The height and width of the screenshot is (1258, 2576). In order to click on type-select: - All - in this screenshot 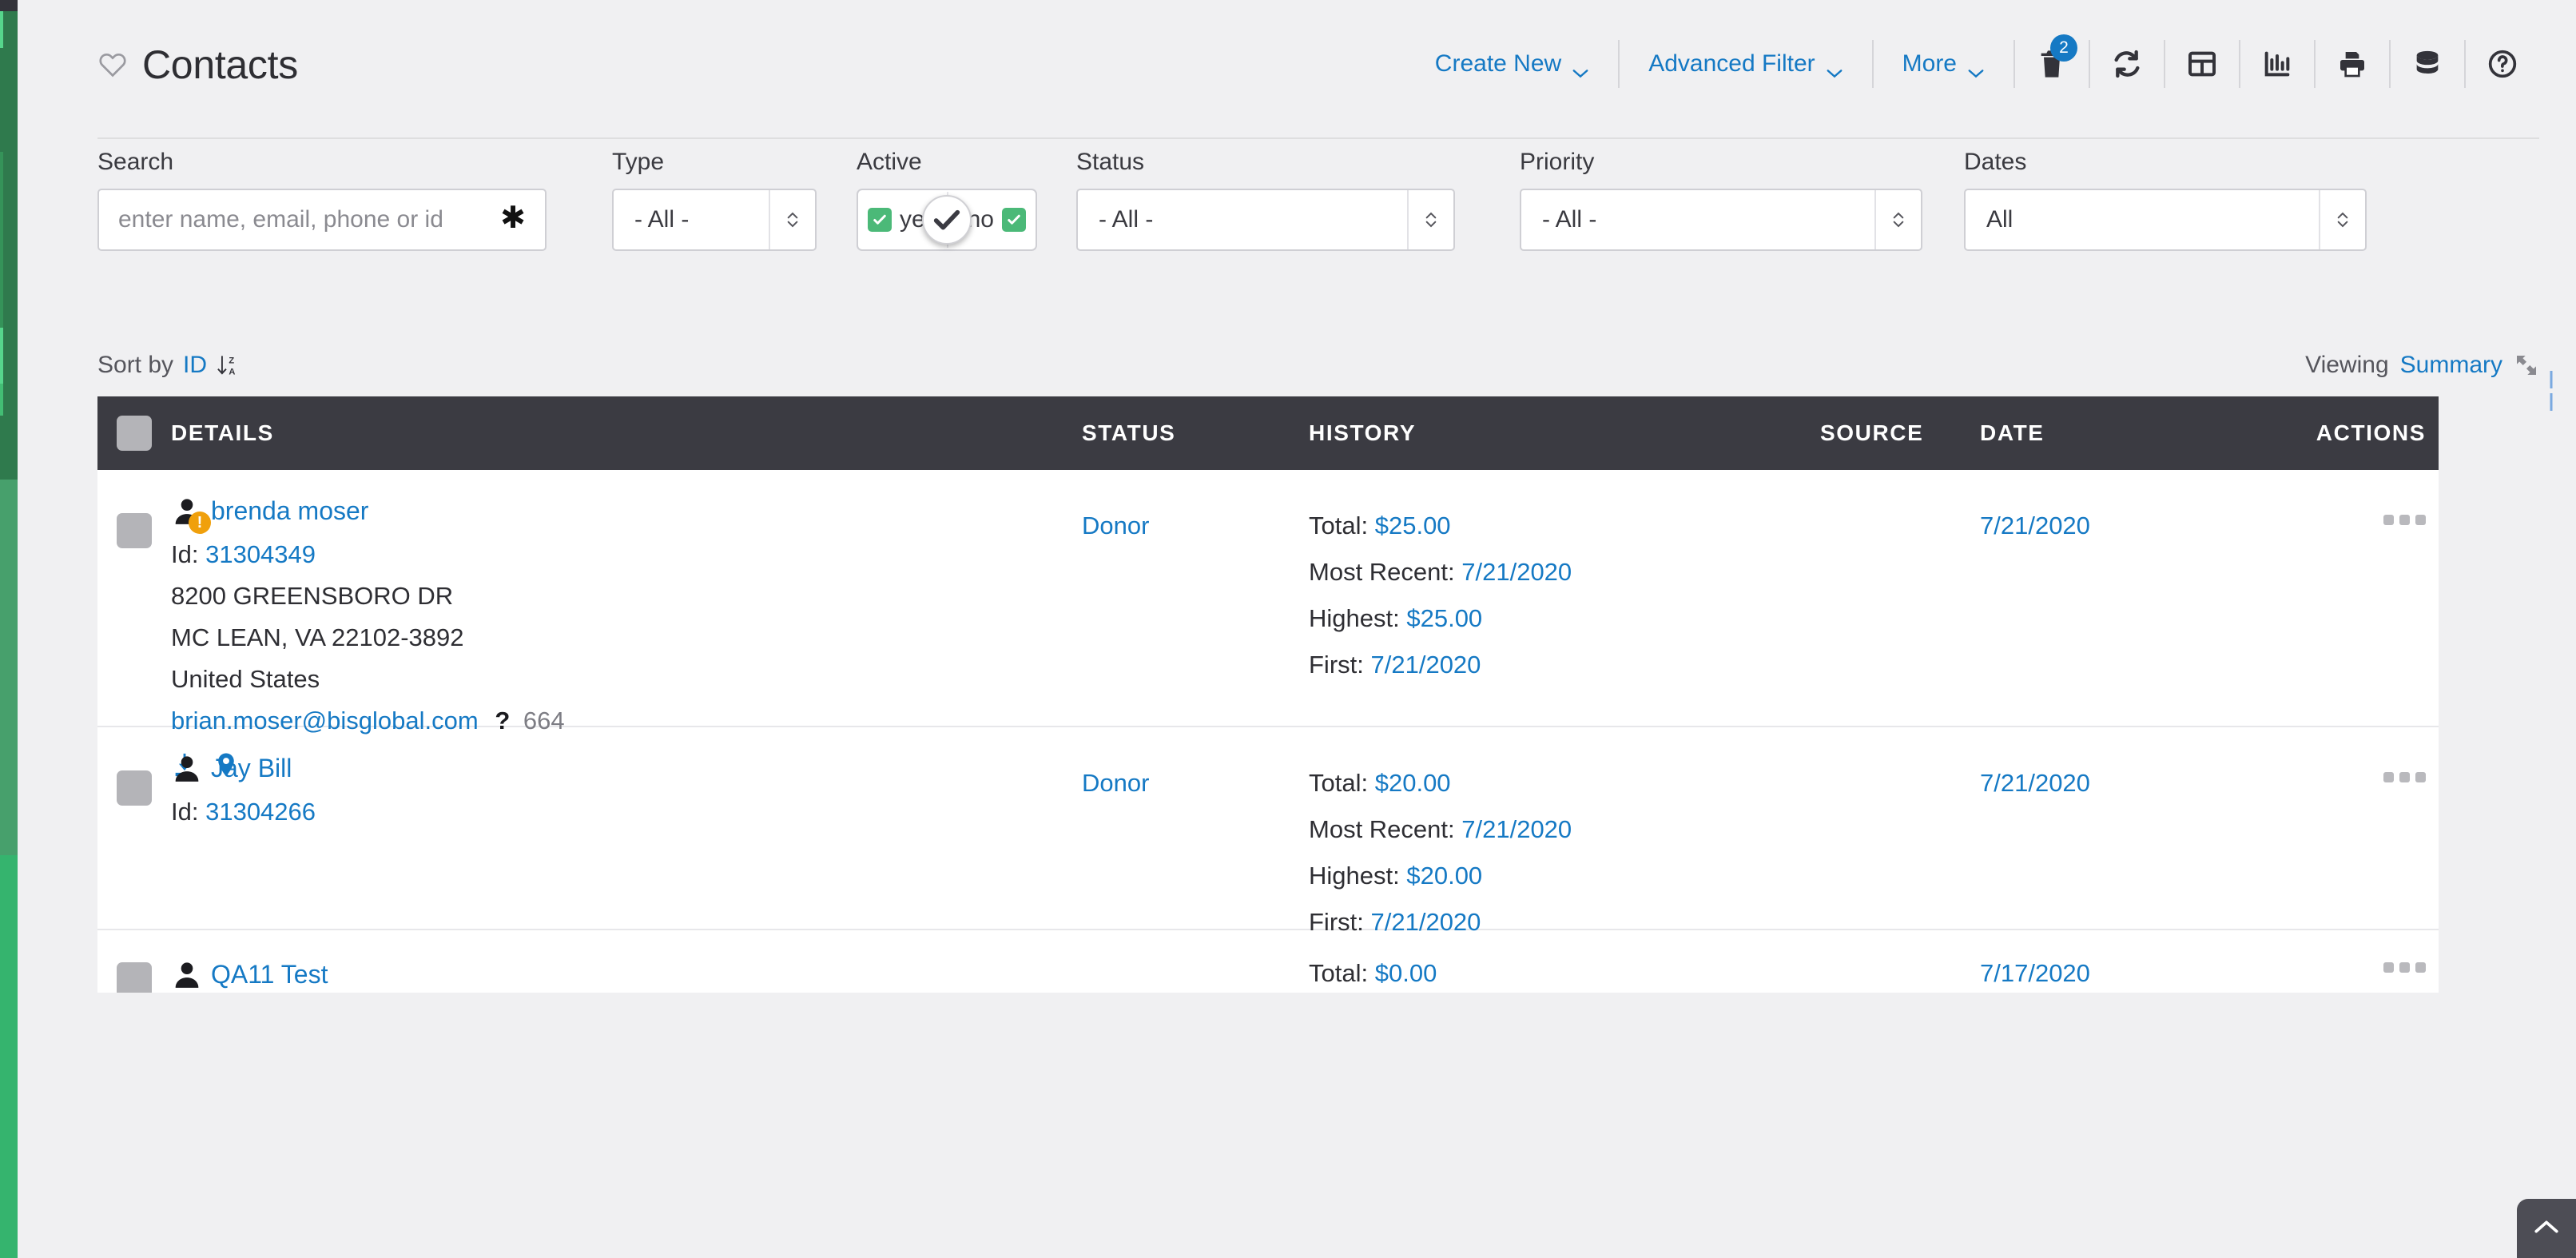, I will do `click(714, 220)`.